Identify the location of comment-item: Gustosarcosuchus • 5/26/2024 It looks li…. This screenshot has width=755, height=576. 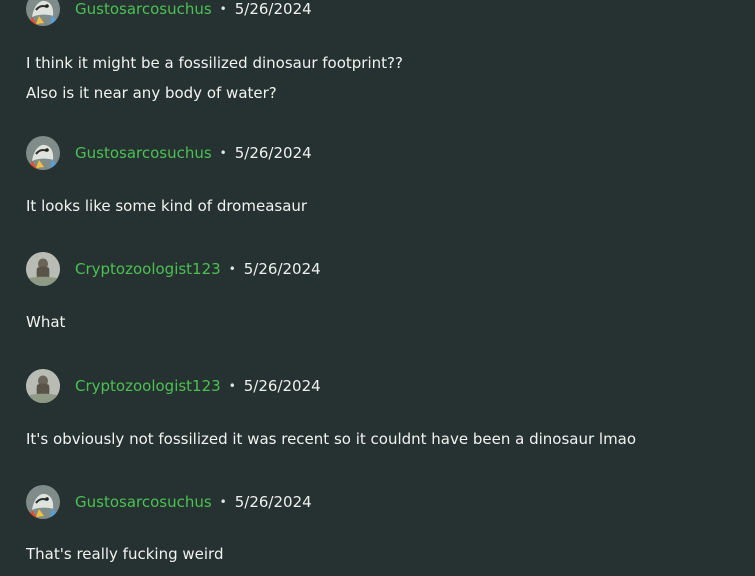
(376, 178).